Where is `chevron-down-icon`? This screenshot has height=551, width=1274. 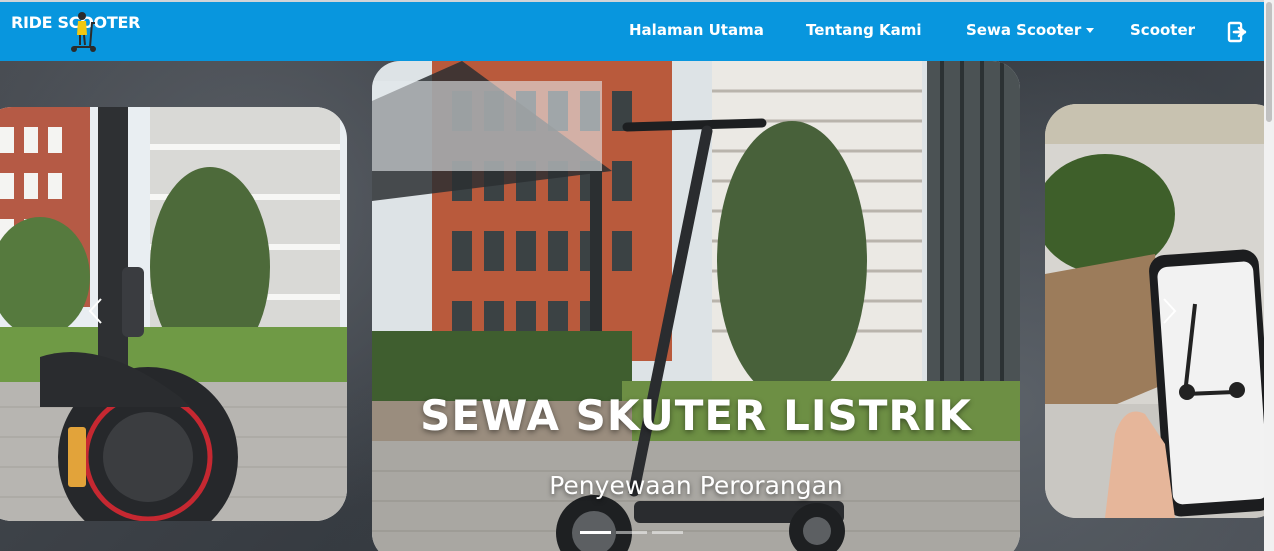
chevron-down-icon is located at coordinates (1090, 30).